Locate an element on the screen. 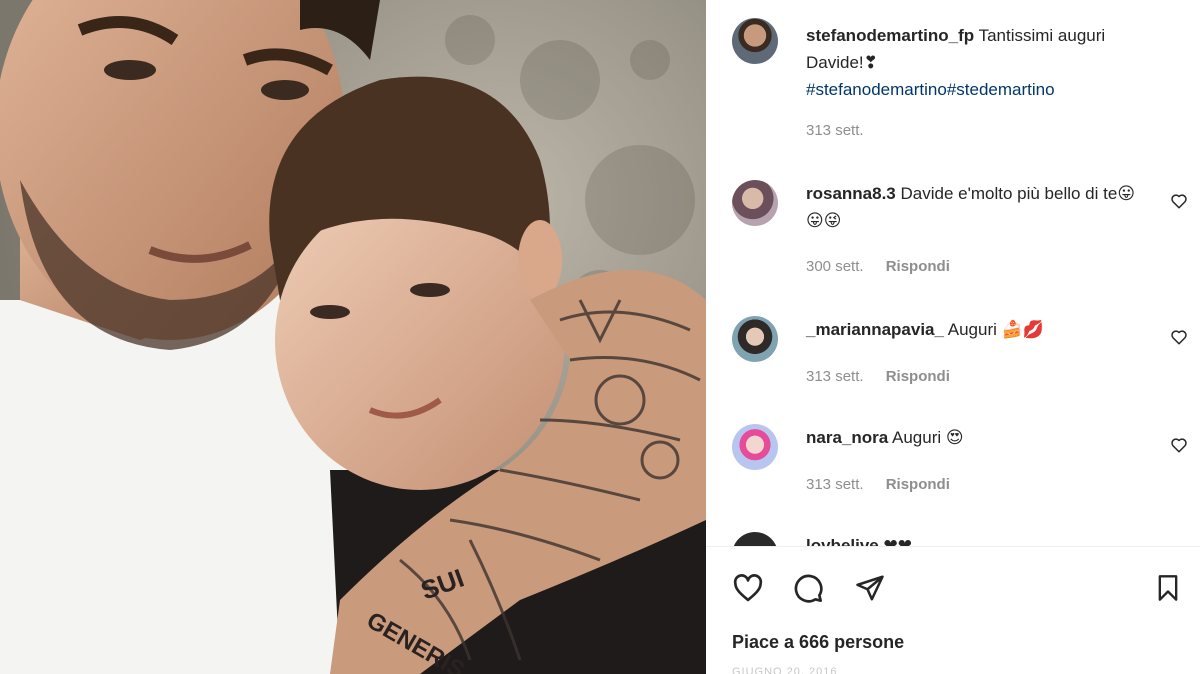  commenter-username: _mariannapavia_ is located at coordinates (875, 329).